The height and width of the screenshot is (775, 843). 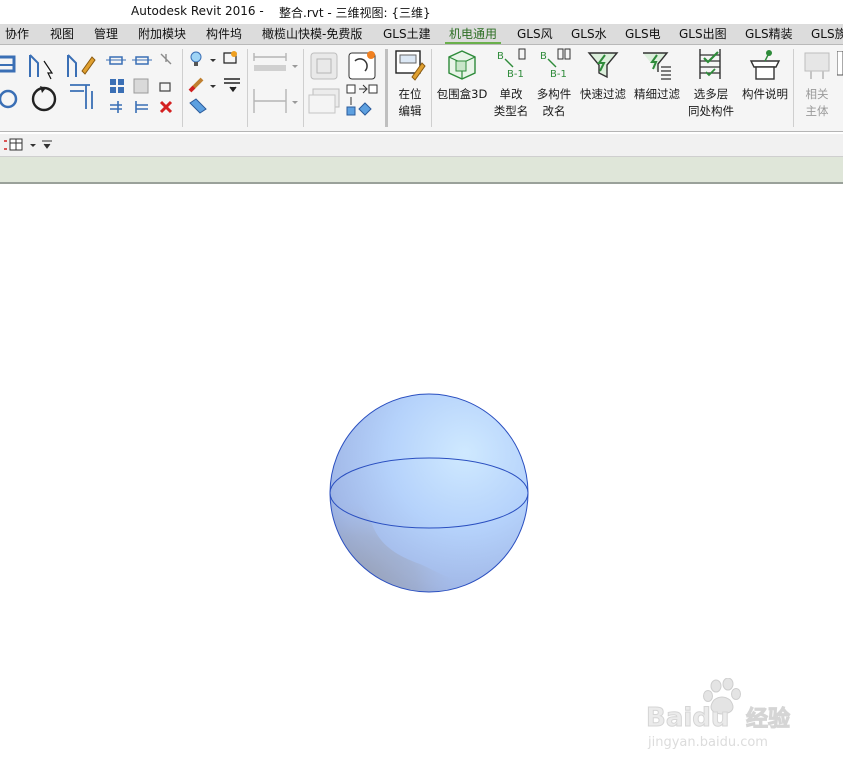 I want to click on multi-level-label-2: 同处构件, so click(x=711, y=111).